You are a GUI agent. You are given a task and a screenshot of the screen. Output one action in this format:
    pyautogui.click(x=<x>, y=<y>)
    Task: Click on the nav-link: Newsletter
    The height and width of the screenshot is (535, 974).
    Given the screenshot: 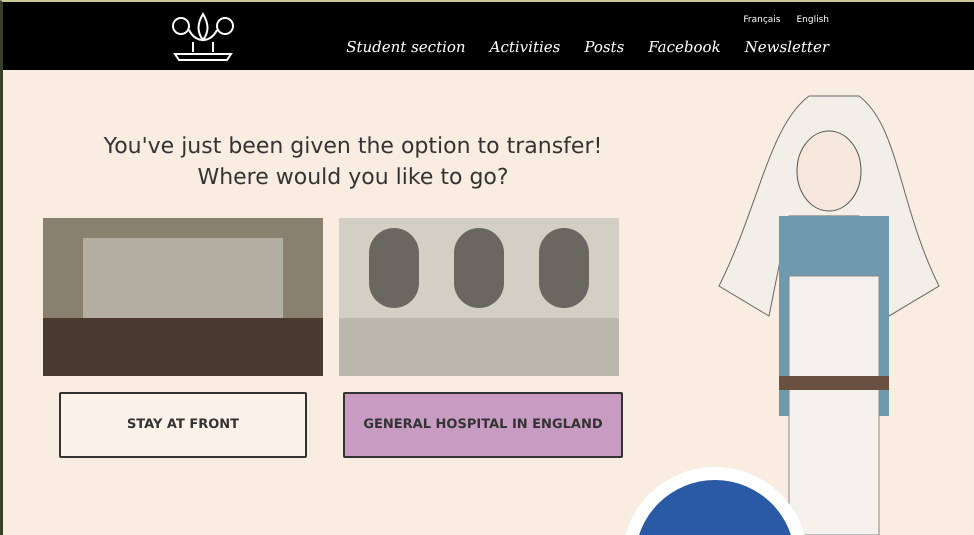 What is the action you would take?
    pyautogui.click(x=786, y=47)
    